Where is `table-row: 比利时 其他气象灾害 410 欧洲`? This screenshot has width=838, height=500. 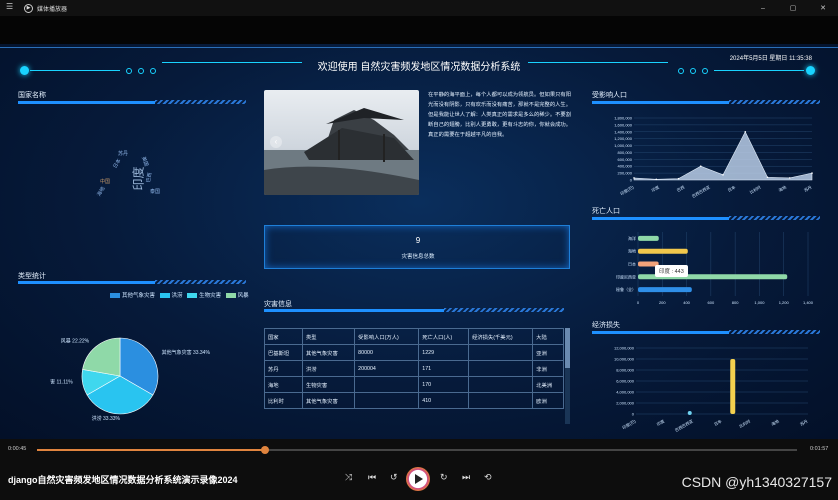 table-row: 比利时 其他气象灾害 410 欧洲 is located at coordinates (414, 400).